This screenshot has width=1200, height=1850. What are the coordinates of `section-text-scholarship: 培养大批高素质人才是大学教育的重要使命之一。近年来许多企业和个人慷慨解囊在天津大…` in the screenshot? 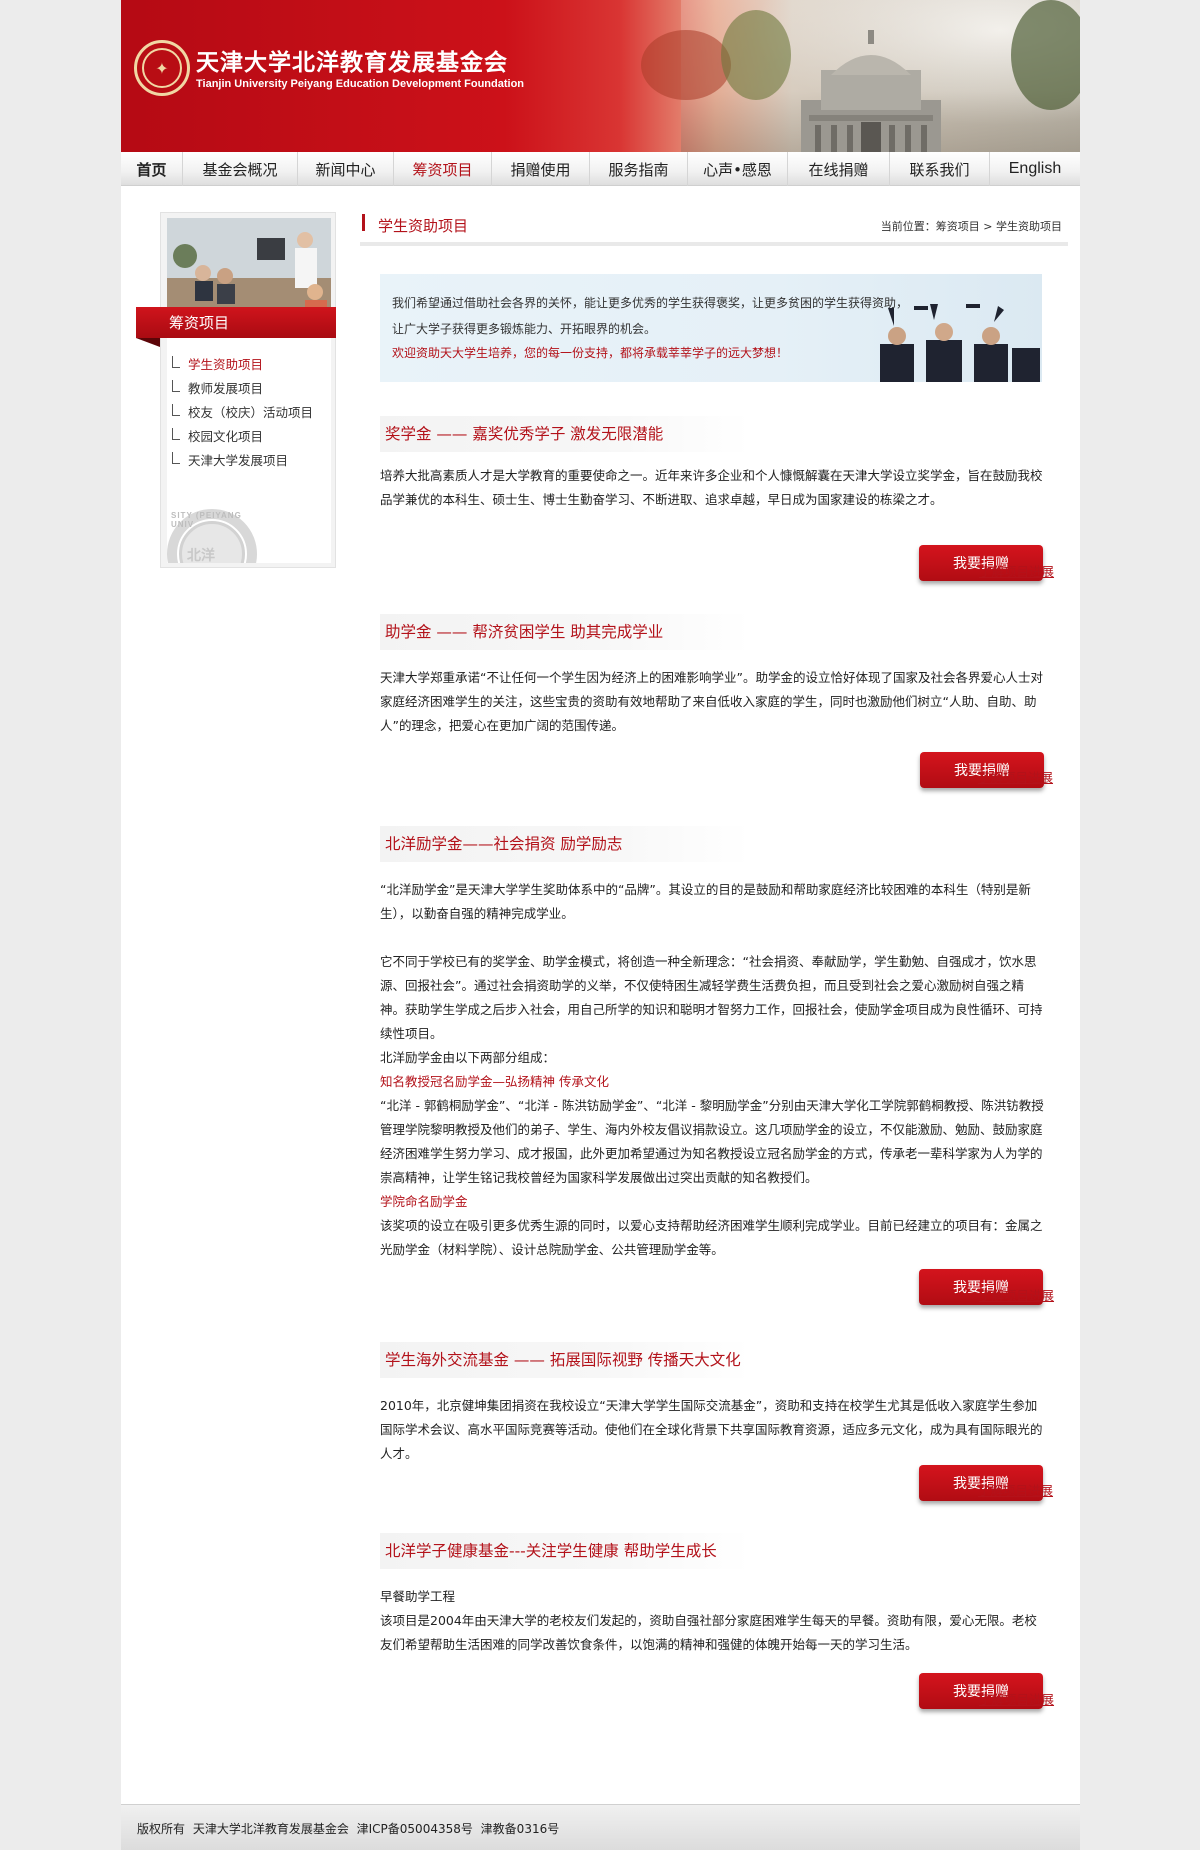 It's located at (711, 487).